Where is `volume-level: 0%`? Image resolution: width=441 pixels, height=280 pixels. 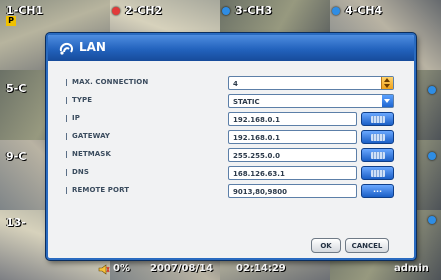
volume-level: 0% is located at coordinates (121, 268).